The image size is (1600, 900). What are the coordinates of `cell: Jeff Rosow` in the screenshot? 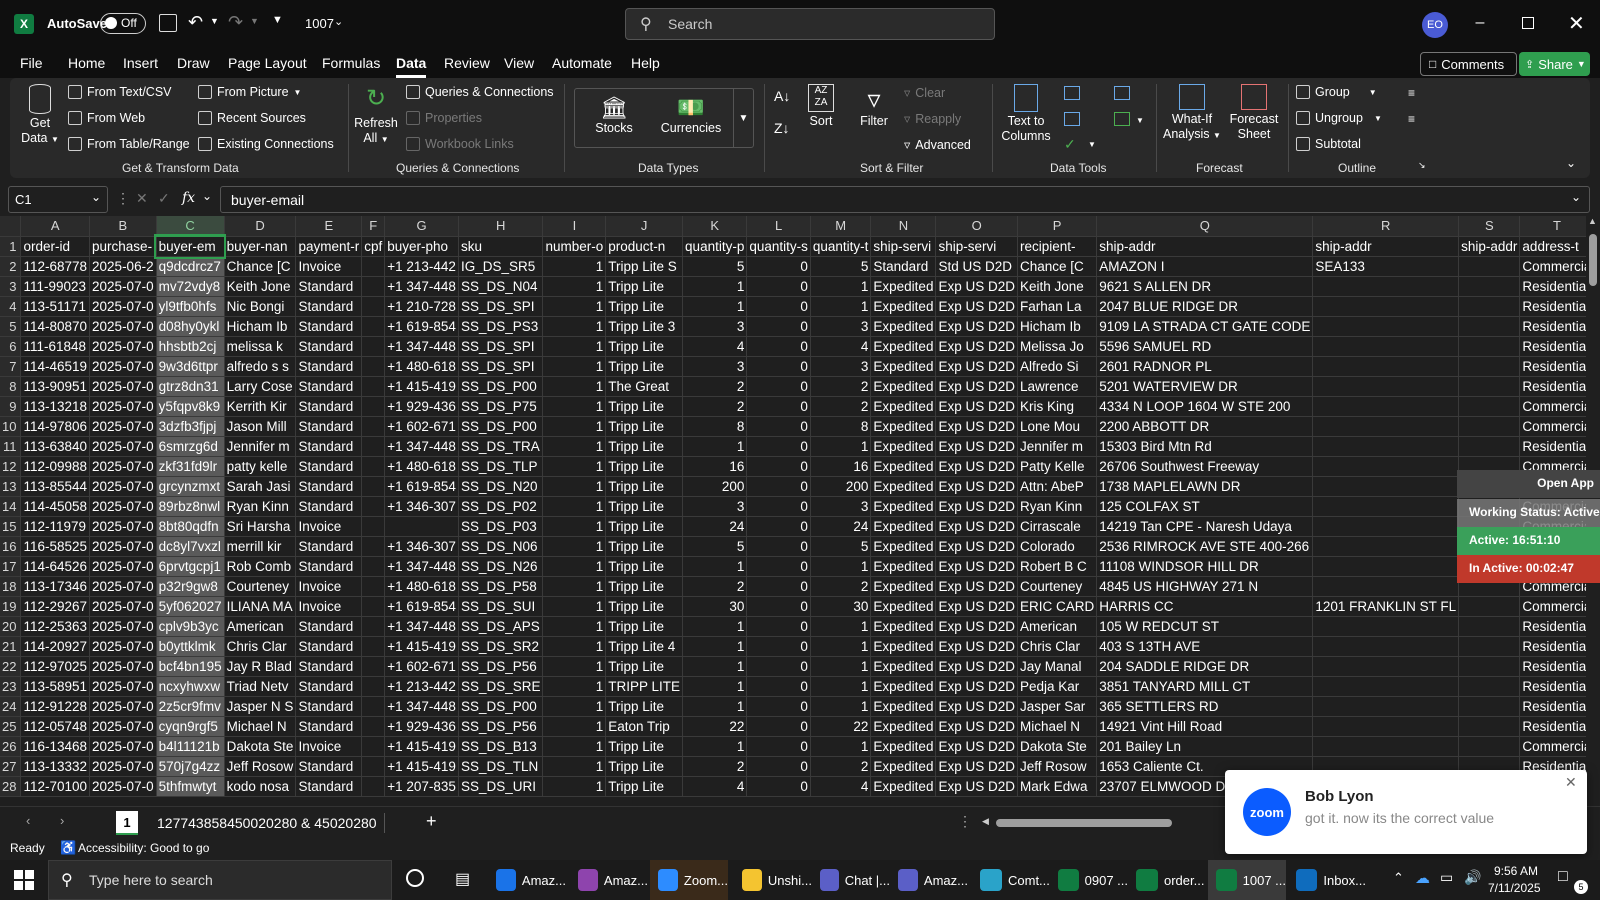 It's located at (1057, 766).